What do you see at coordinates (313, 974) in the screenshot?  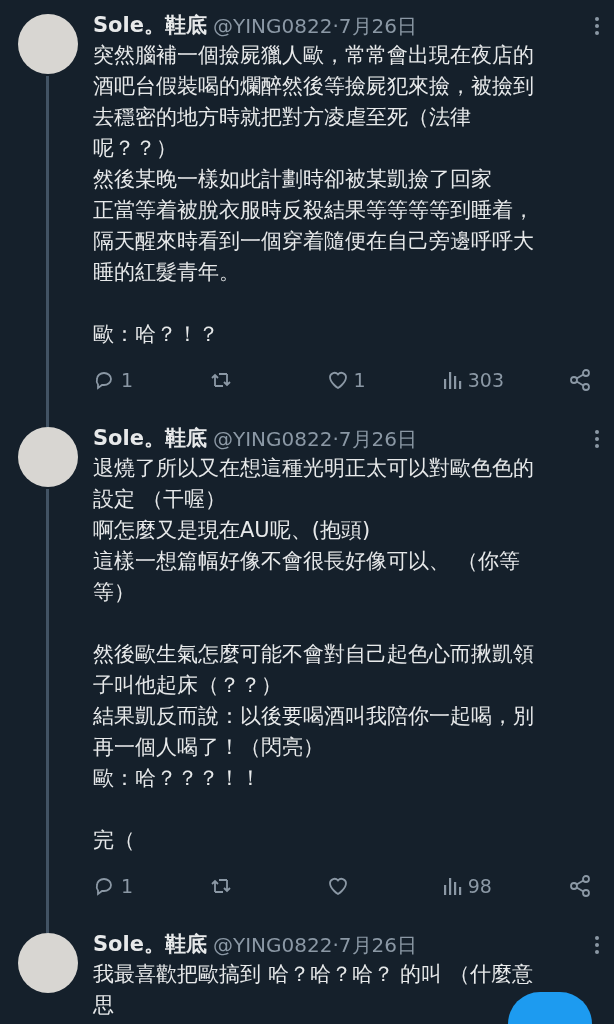 I see `post-text-line: 我最喜歡把歐搞到 哈？哈？哈？ 的叫 （什麼意` at bounding box center [313, 974].